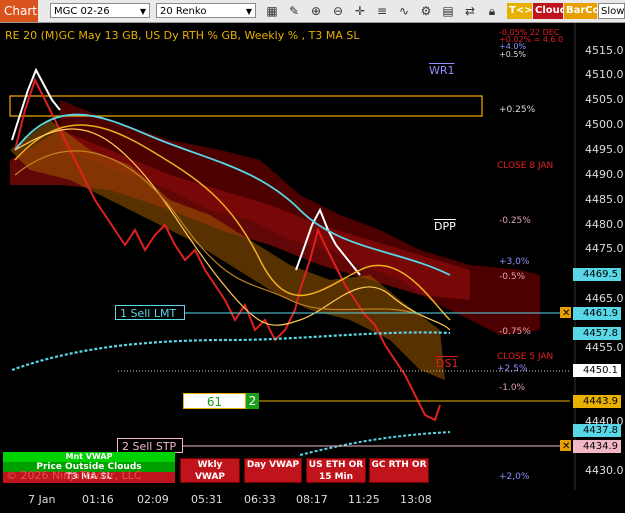 The image size is (625, 513). What do you see at coordinates (42, 499) in the screenshot?
I see `x-tick: 7 Jan` at bounding box center [42, 499].